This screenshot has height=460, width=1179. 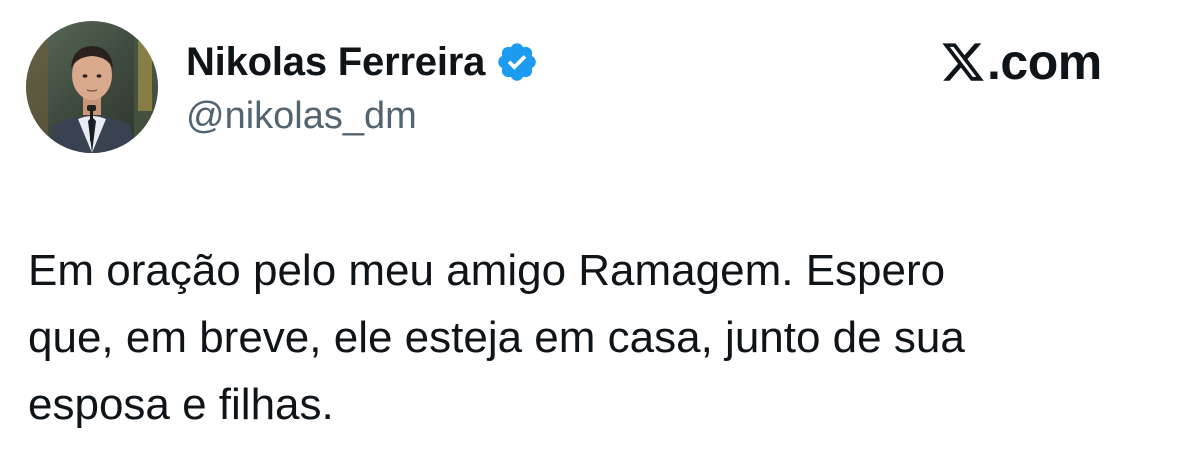 What do you see at coordinates (92, 87) in the screenshot?
I see `profile-avatar` at bounding box center [92, 87].